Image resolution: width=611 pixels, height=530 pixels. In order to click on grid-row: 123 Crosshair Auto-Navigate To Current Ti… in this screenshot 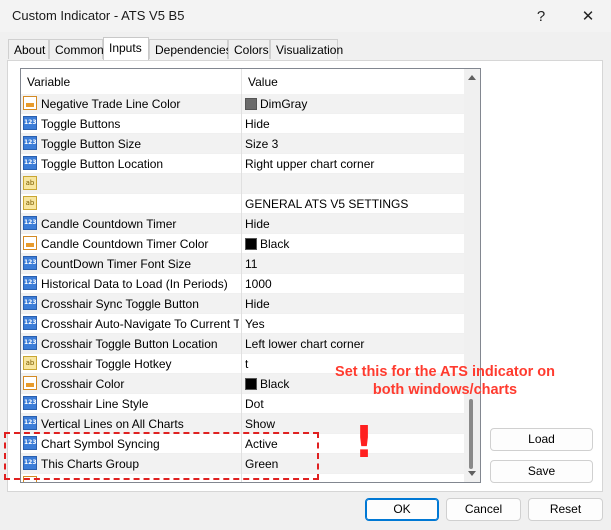, I will do `click(242, 324)`.